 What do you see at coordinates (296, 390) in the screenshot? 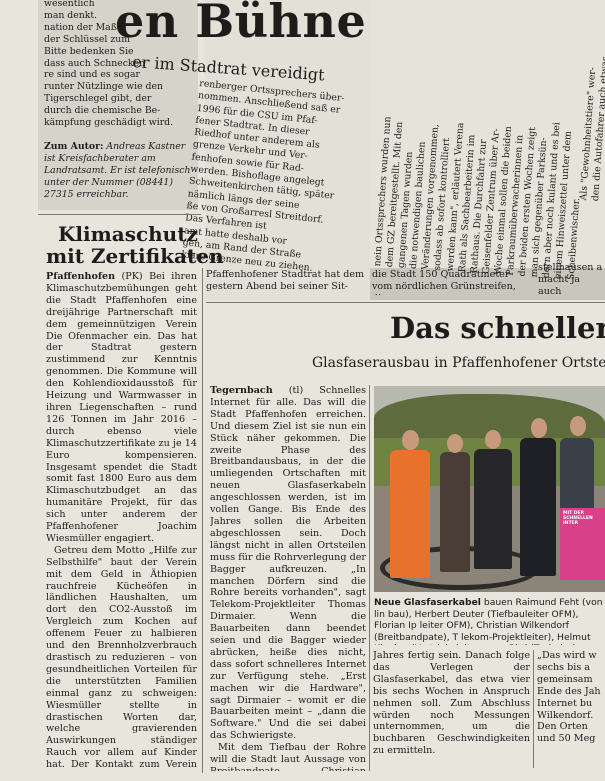
I see `glas-agency: (tl)` at bounding box center [296, 390].